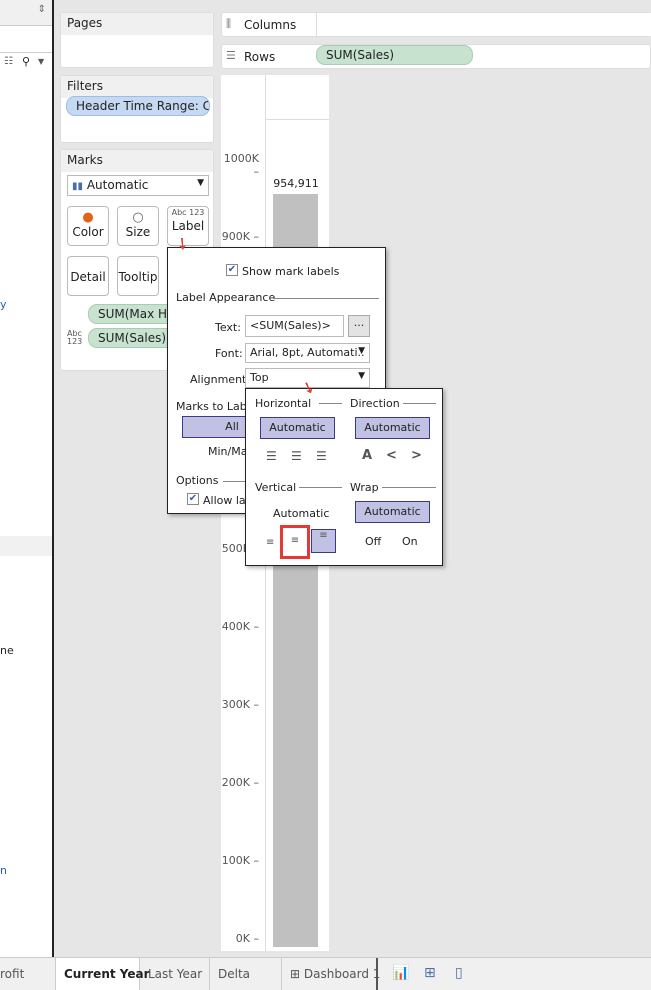  I want to click on rows-icon: ☰, so click(231, 55).